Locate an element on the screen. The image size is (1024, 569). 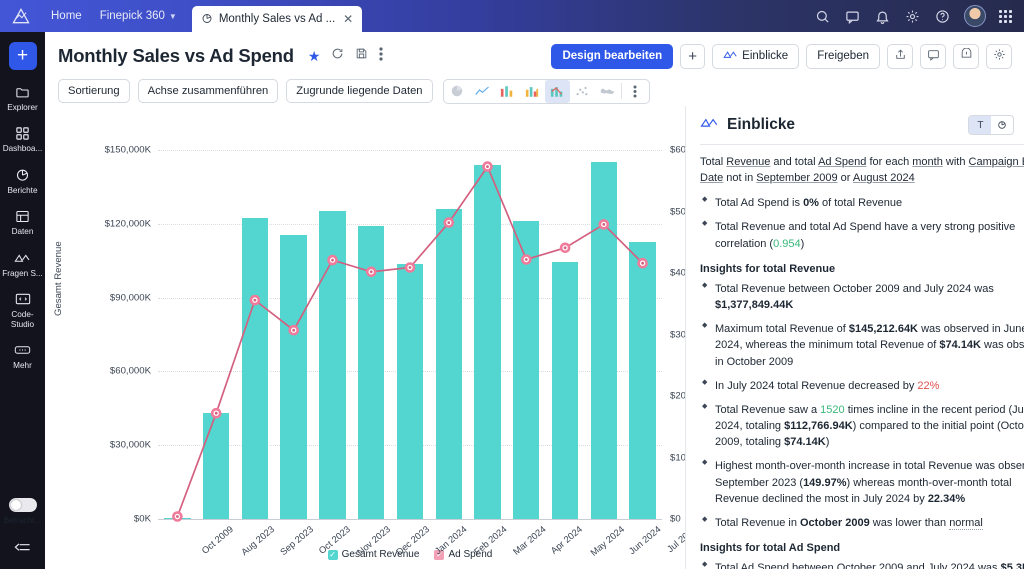
more-vertical-icon is located at coordinates (381, 56).